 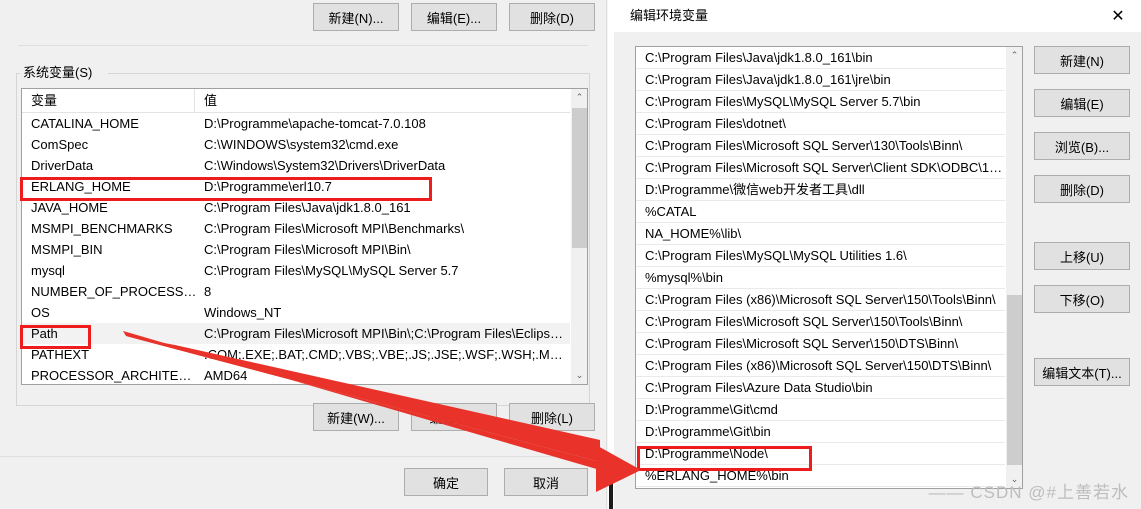 What do you see at coordinates (821, 190) in the screenshot?
I see `list-item: D:\Programme\微信web开发者工具\dll` at bounding box center [821, 190].